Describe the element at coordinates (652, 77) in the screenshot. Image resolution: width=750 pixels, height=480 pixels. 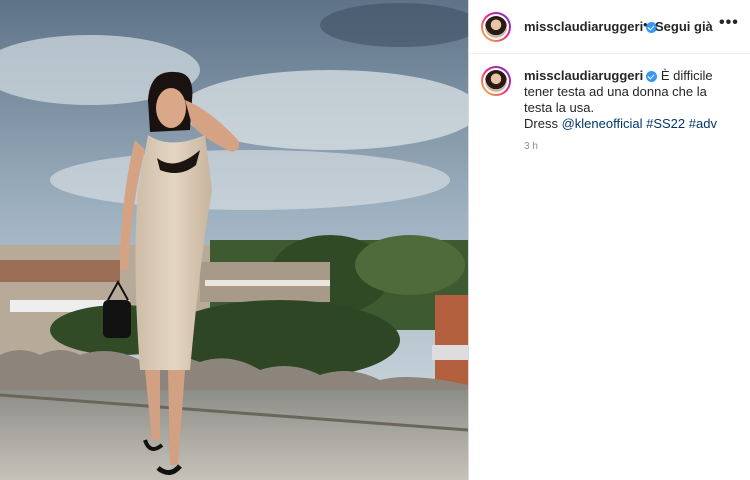
I see `verified-badge-icon` at that location.